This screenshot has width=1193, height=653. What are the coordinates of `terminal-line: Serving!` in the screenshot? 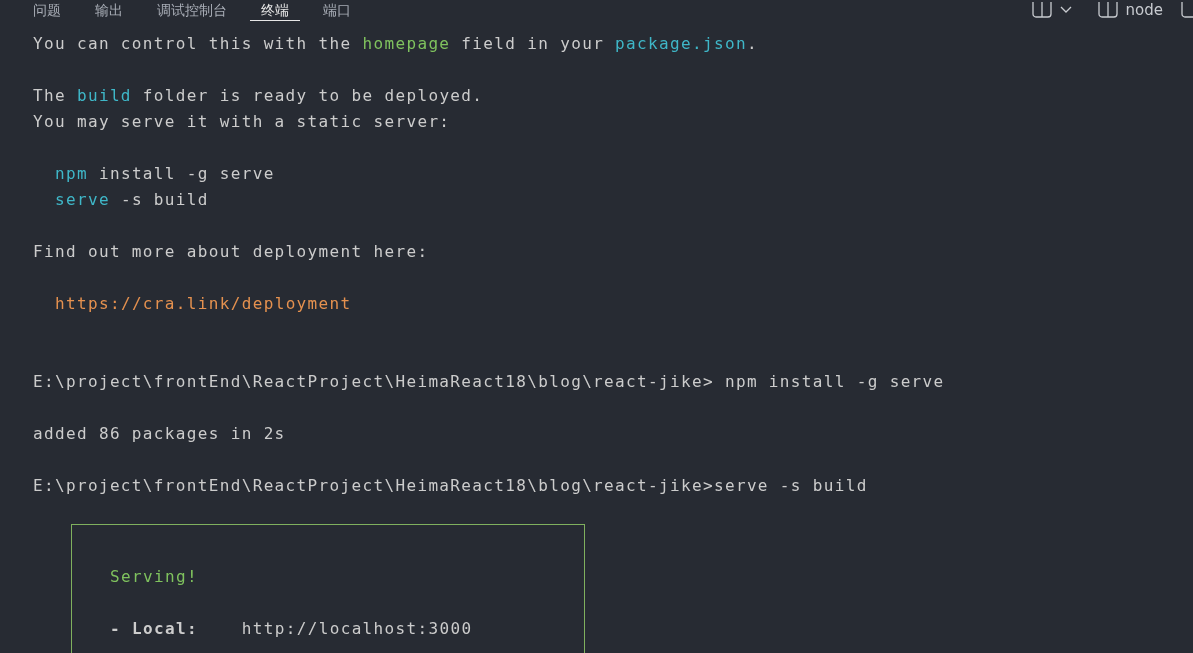 It's located at (154, 577).